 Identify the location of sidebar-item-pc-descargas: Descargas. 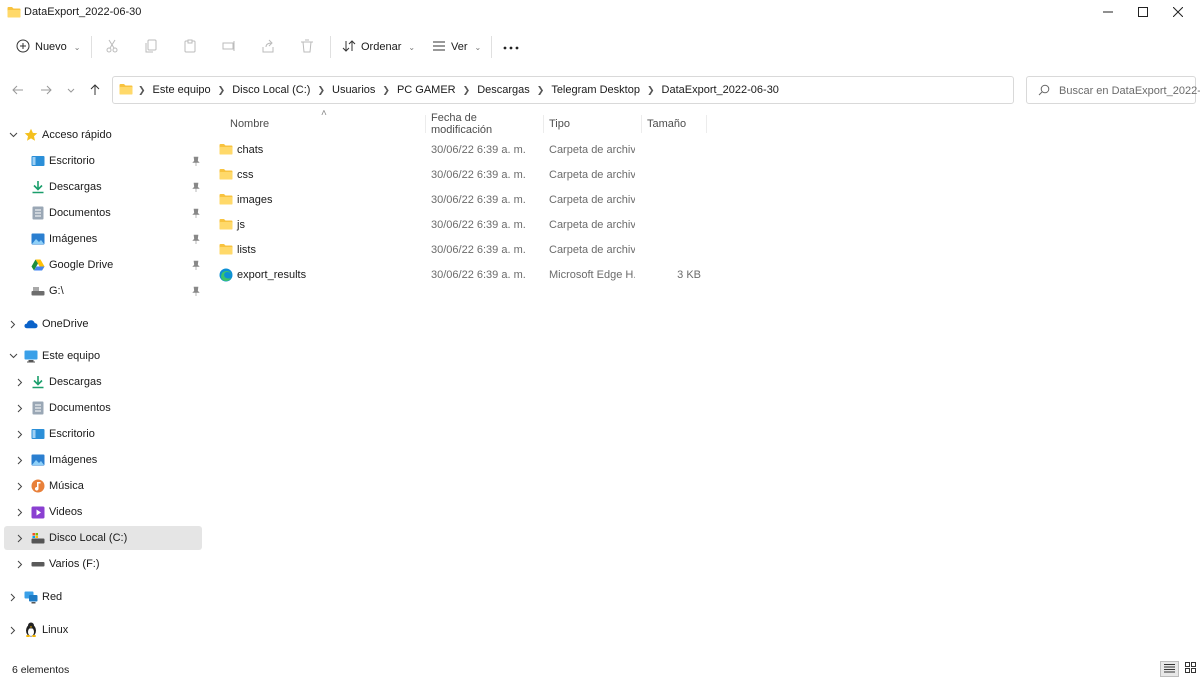
(103, 382).